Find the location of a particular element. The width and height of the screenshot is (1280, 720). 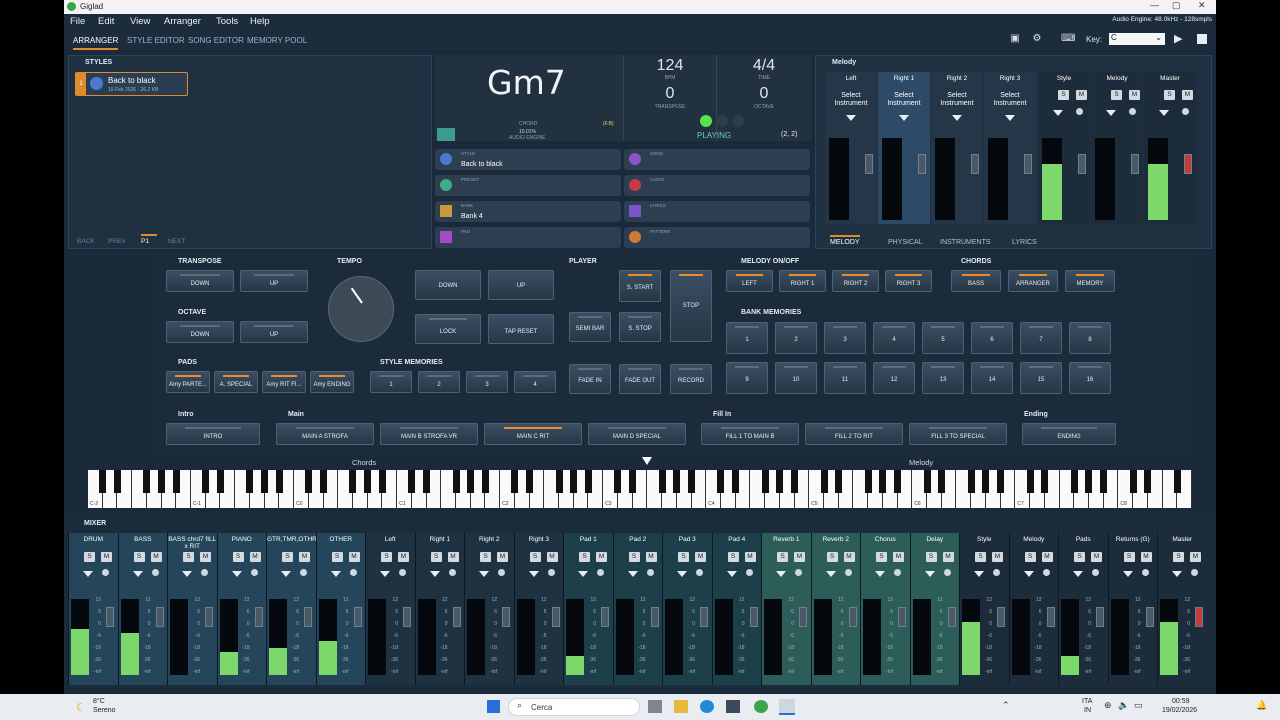

task-view-icon is located at coordinates (655, 706).